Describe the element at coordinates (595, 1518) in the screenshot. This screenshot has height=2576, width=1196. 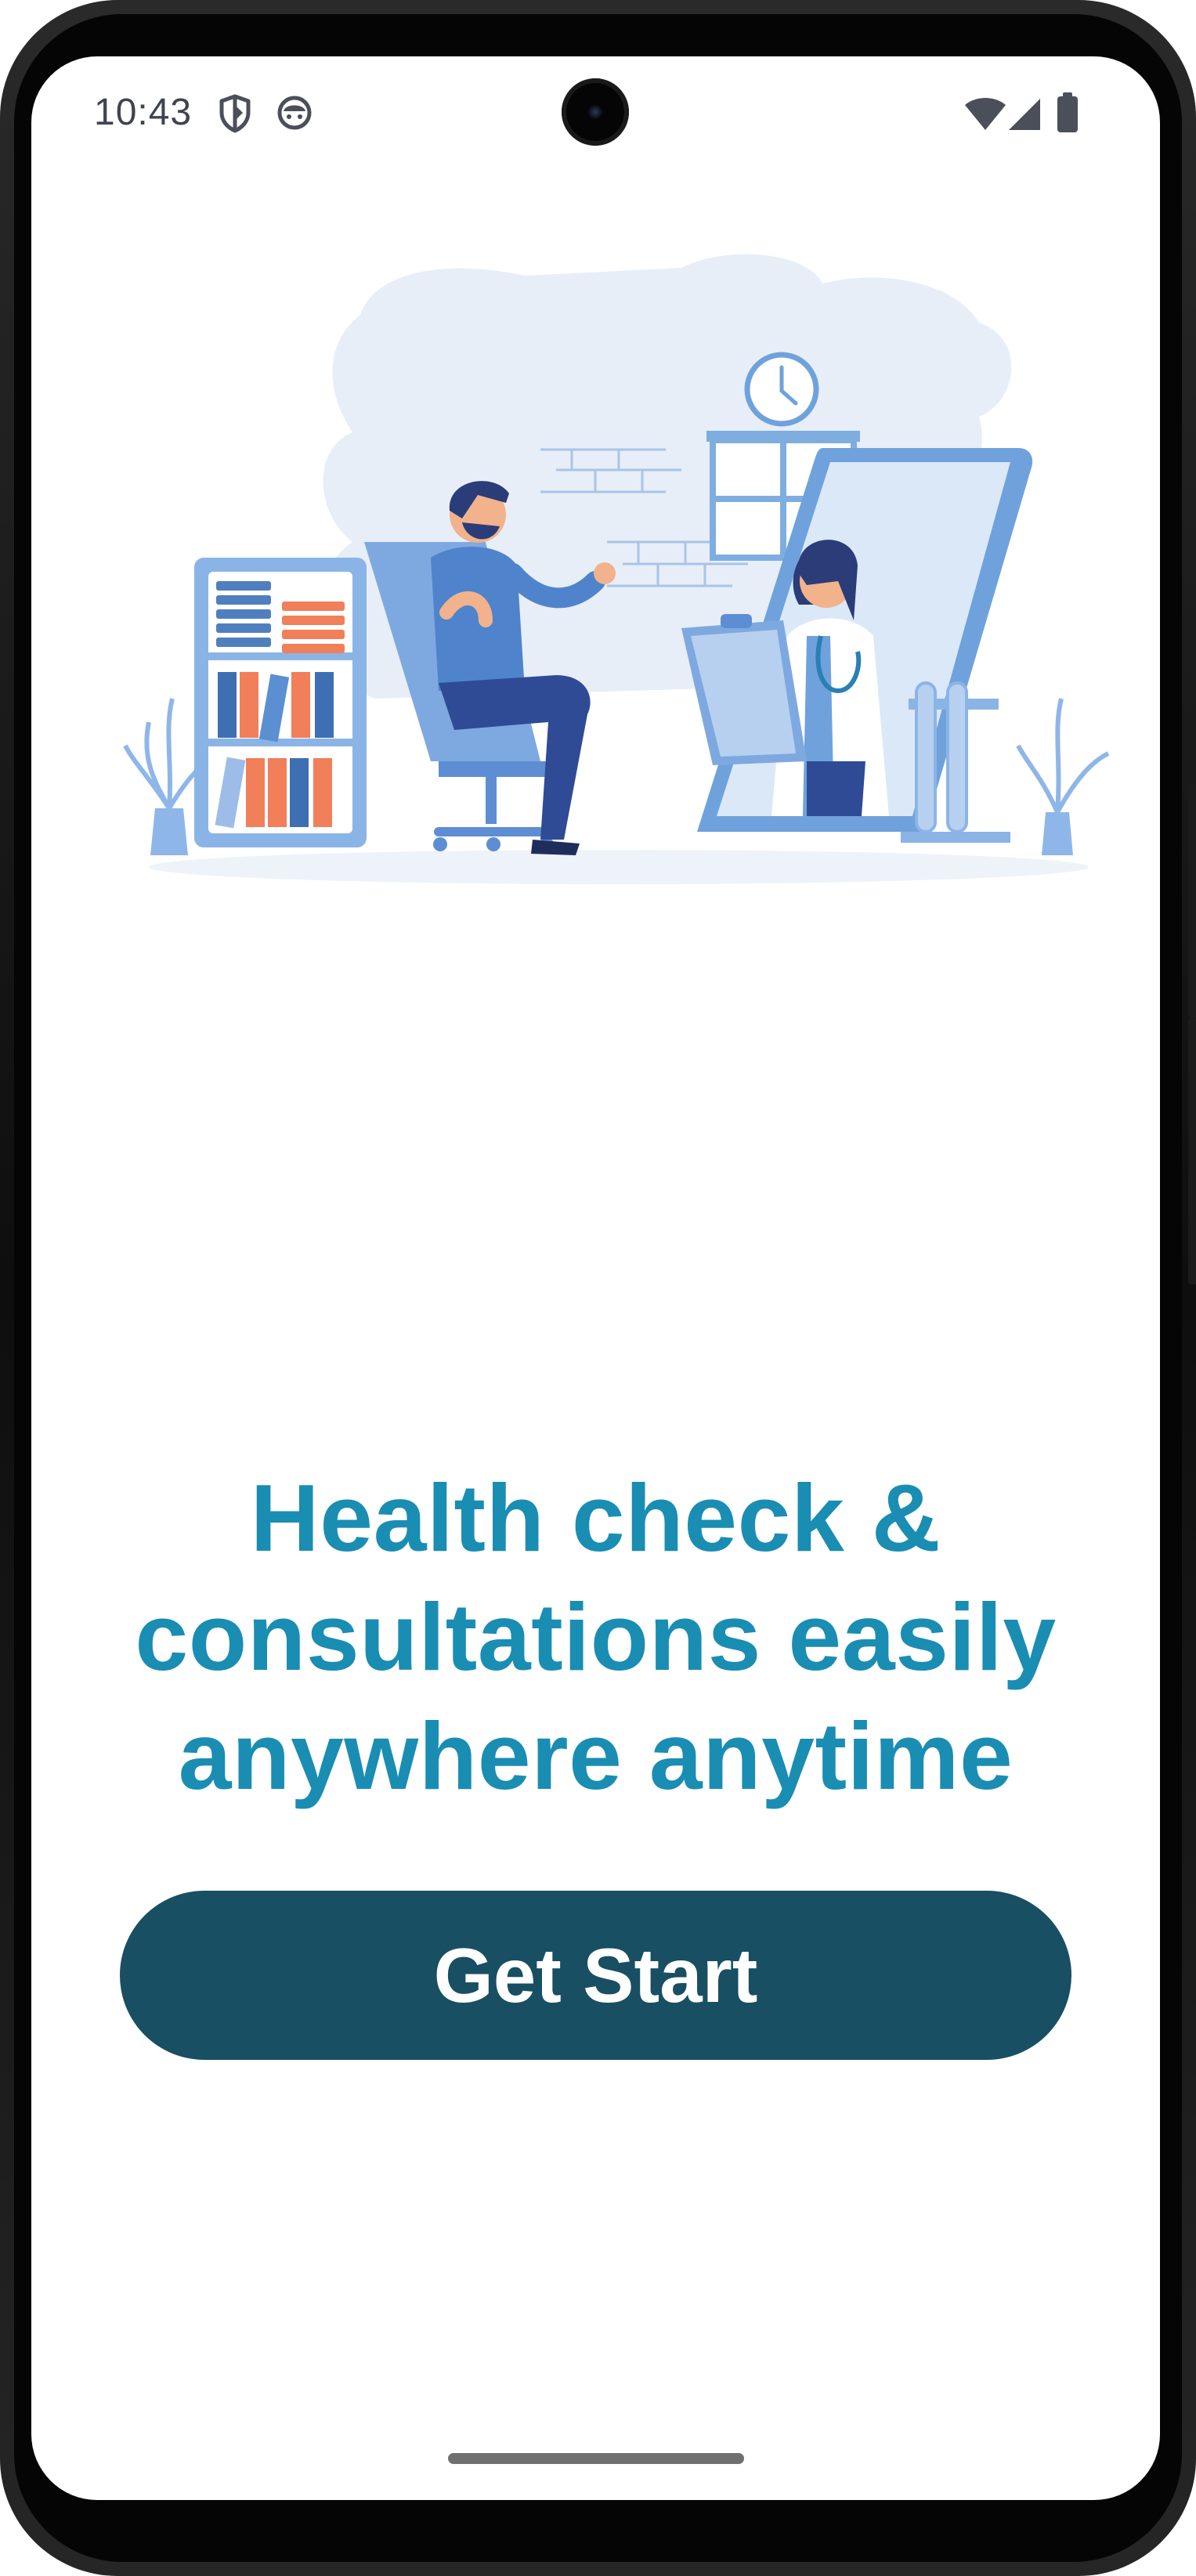
I see `headline-line-1: Health check &` at that location.